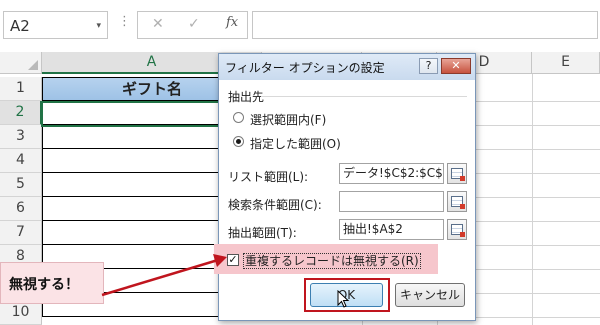 The height and width of the screenshot is (325, 600). What do you see at coordinates (238, 141) in the screenshot?
I see `radio-button-selected` at bounding box center [238, 141].